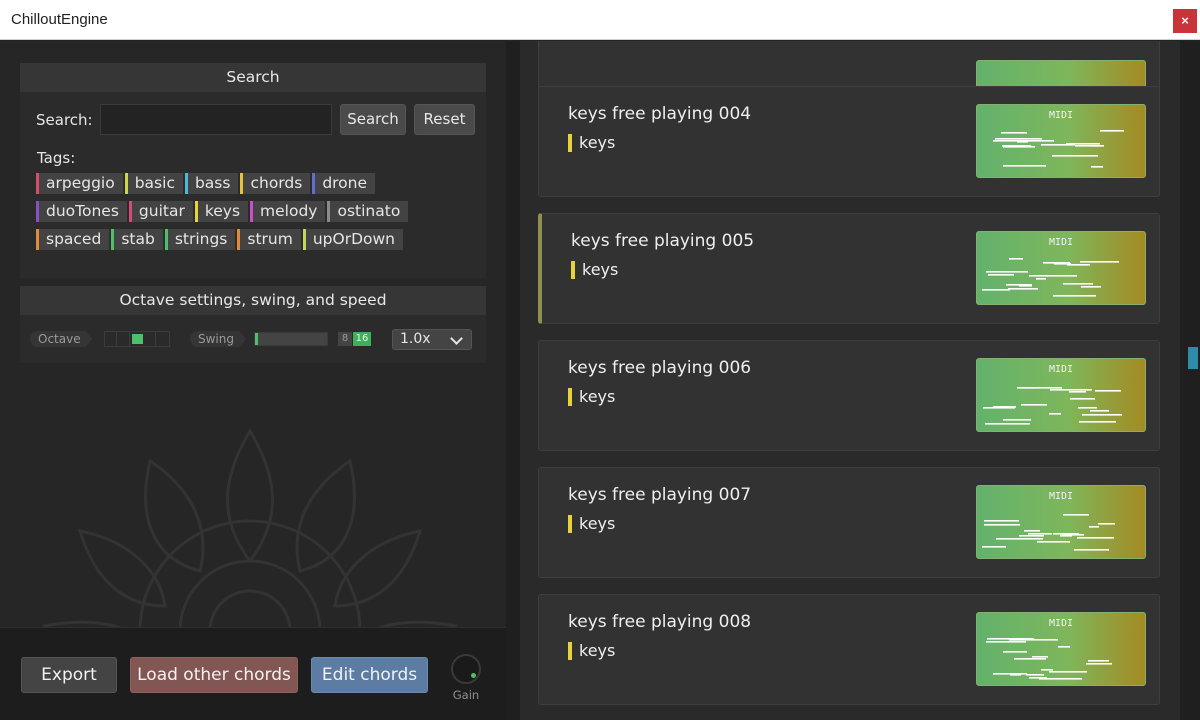 The width and height of the screenshot is (1200, 720). I want to click on chevron-down-icon, so click(456, 338).